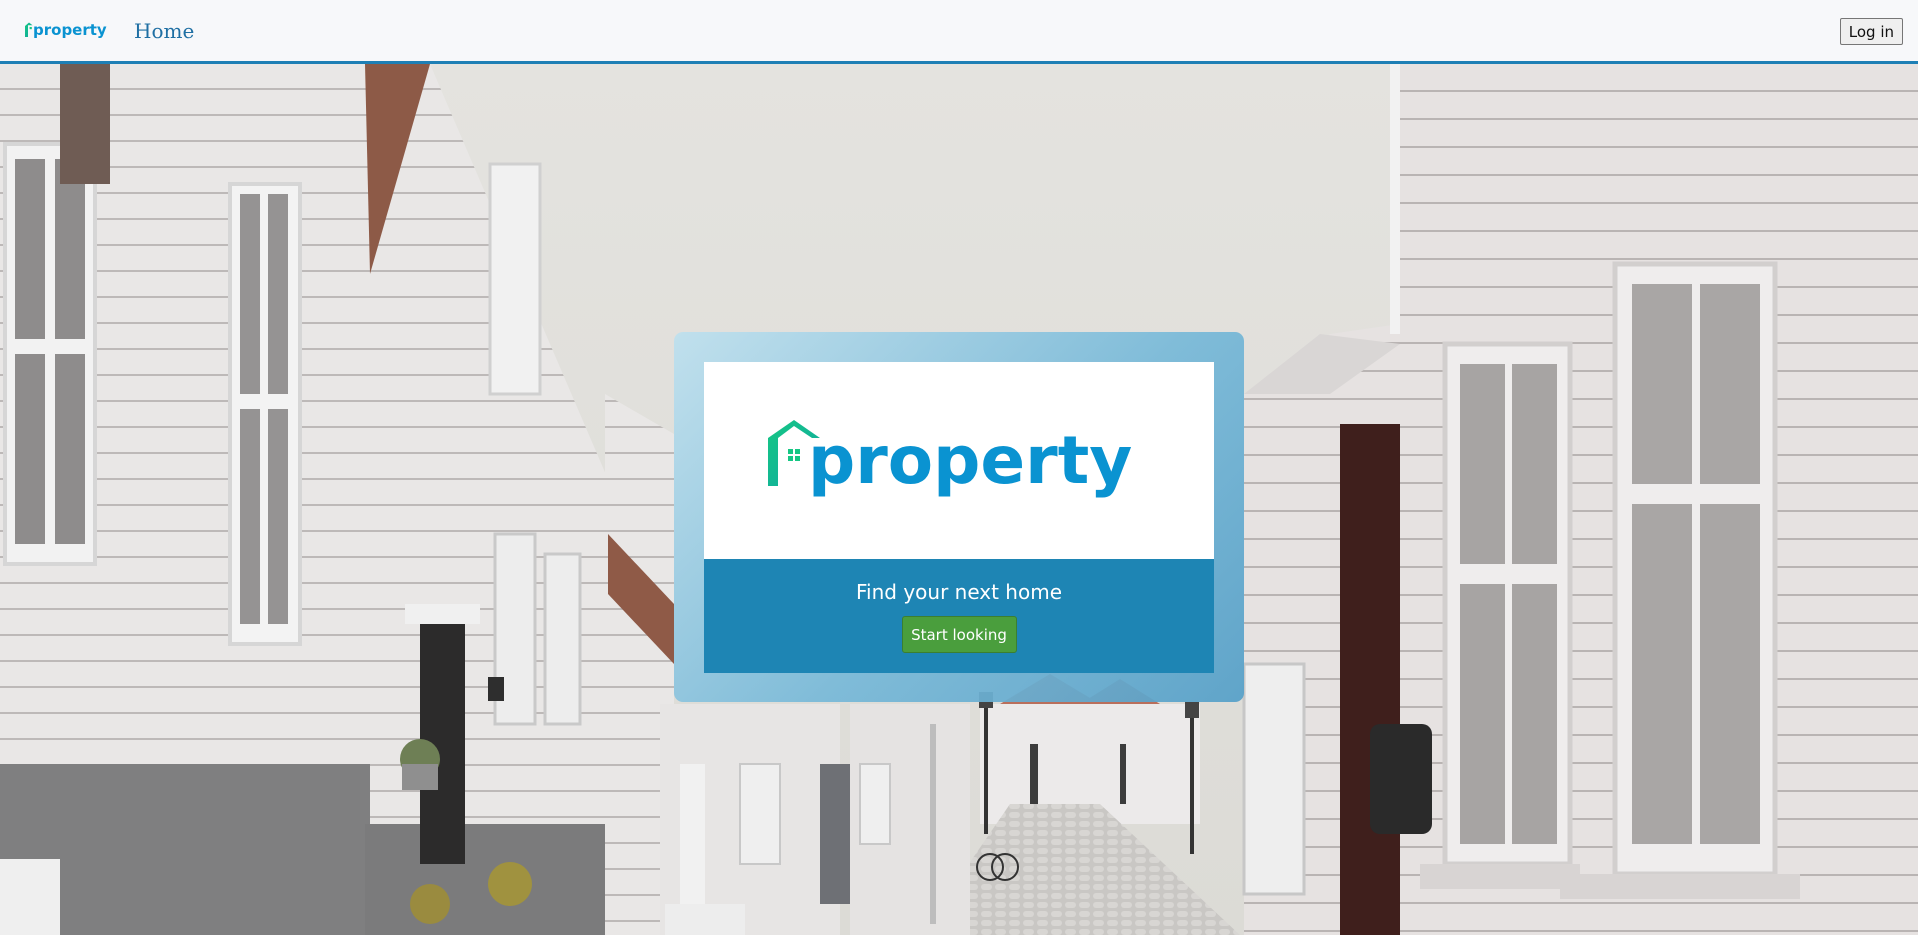 This screenshot has width=1918, height=935. What do you see at coordinates (70, 30) in the screenshot?
I see `navbar-logo-text: property` at bounding box center [70, 30].